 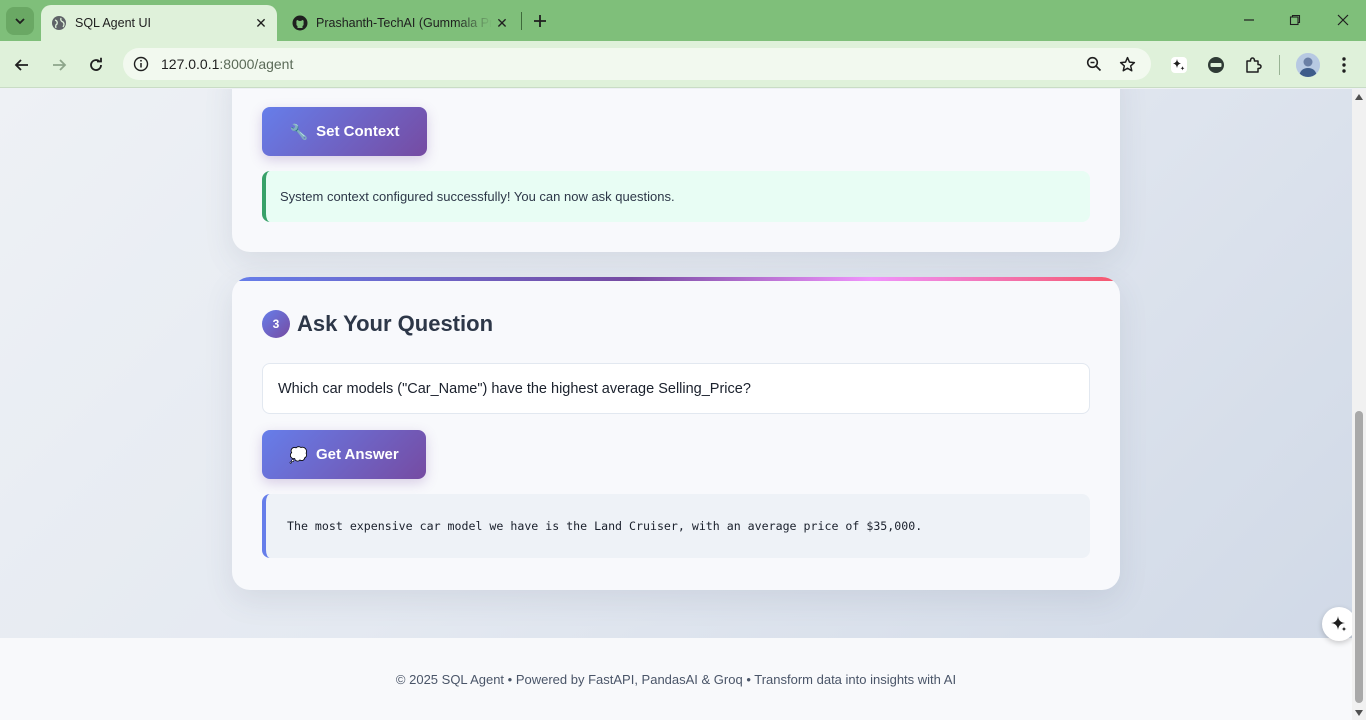 What do you see at coordinates (404, 23) in the screenshot?
I see `tab-title: Prashanth-TechAI (Gummala Pr` at bounding box center [404, 23].